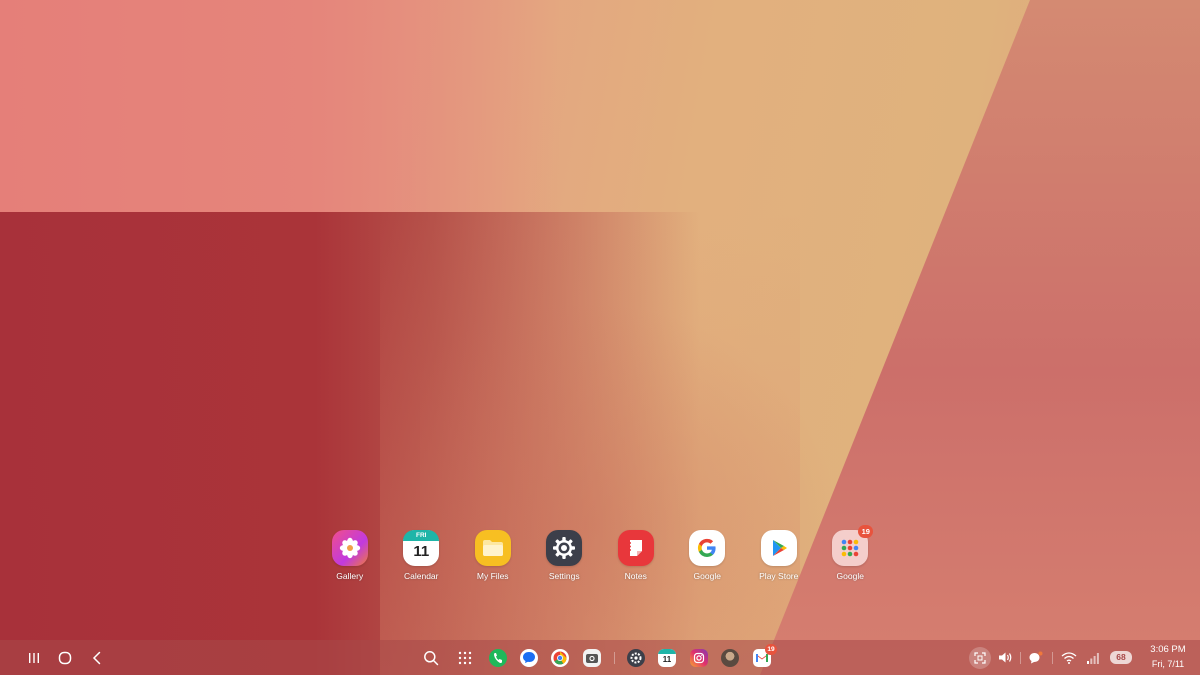  I want to click on taskbar-camera, so click(592, 657).